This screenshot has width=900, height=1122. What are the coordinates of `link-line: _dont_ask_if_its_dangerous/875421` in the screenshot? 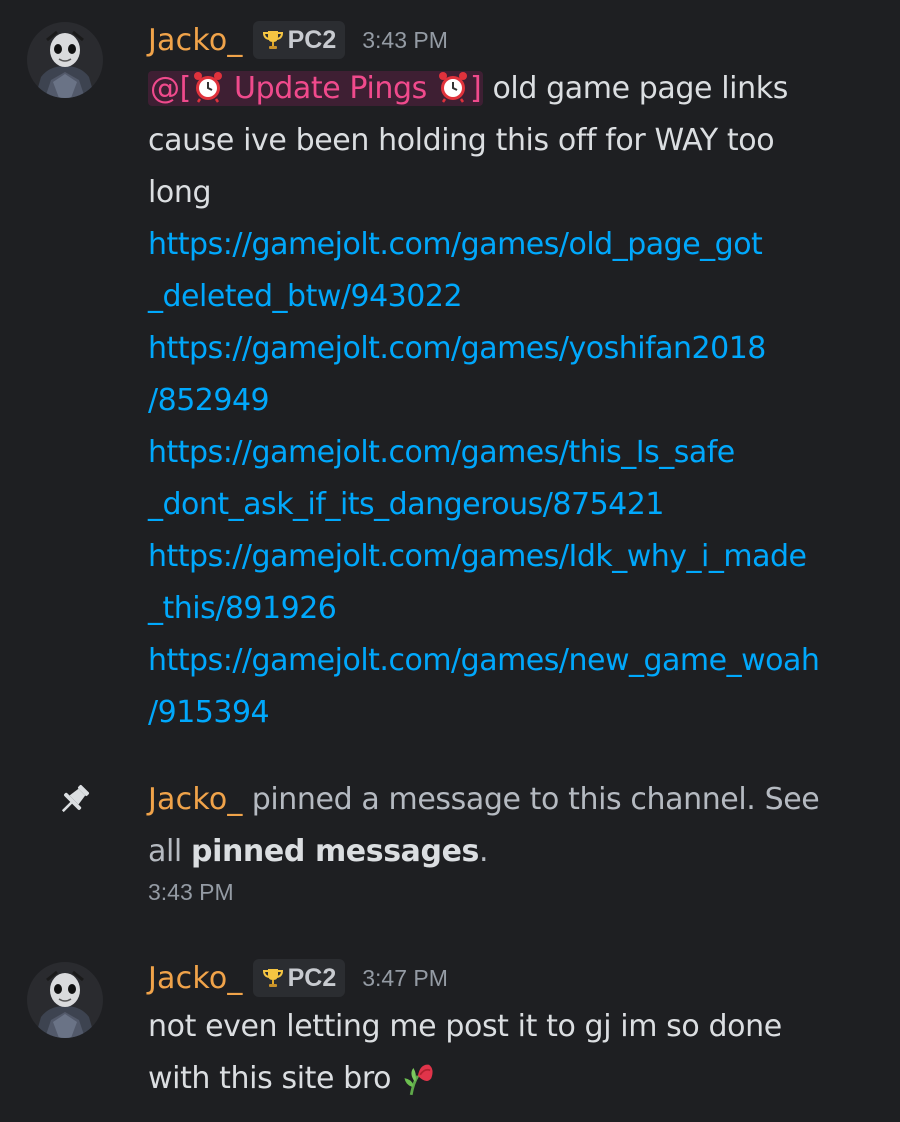 It's located at (520, 505).